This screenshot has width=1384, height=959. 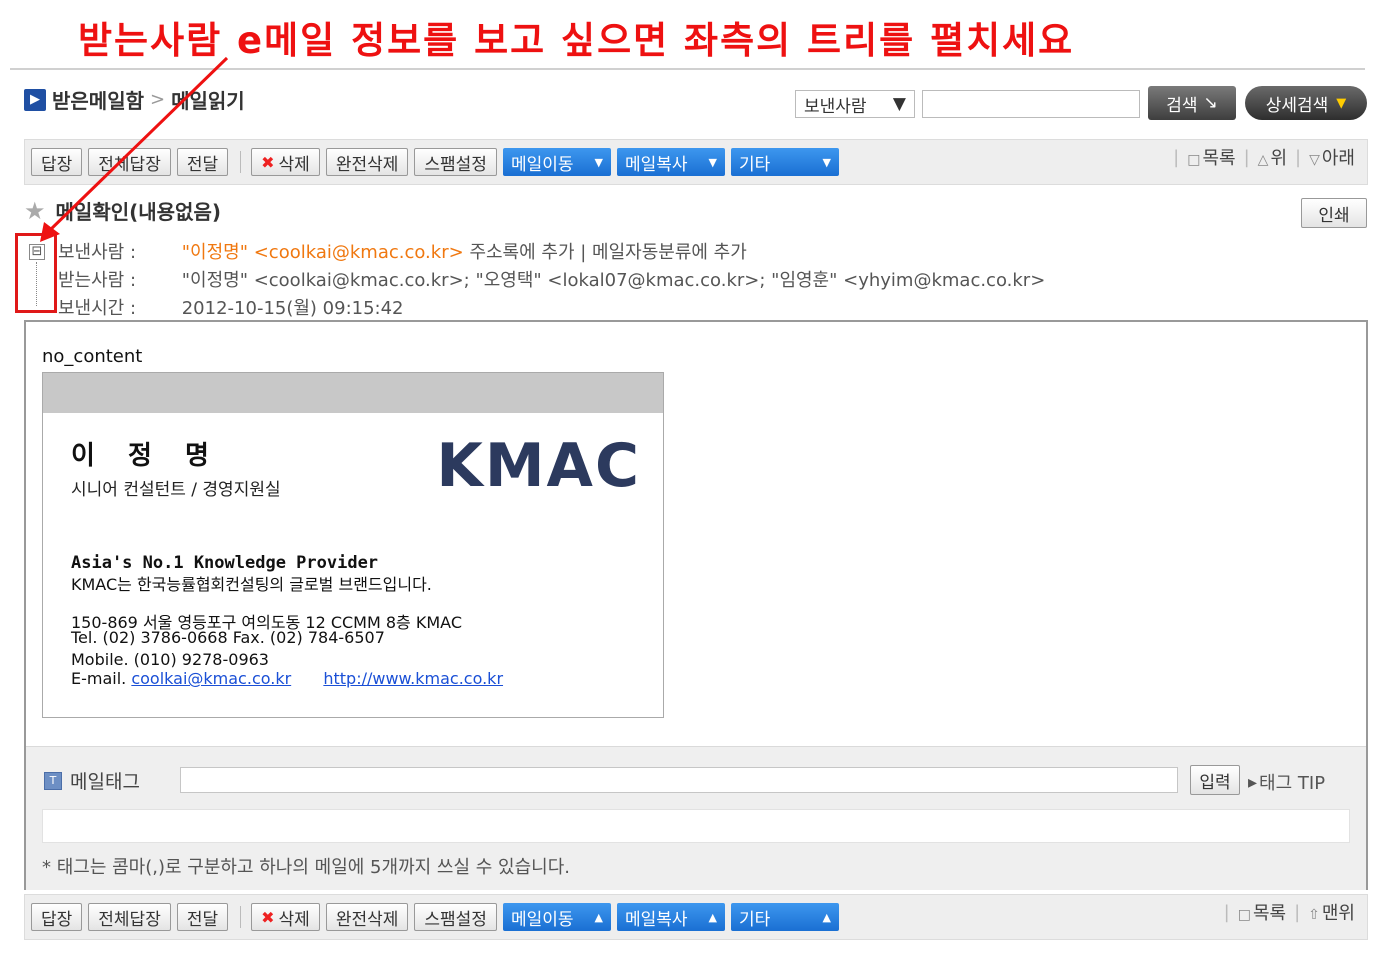 I want to click on copy-mail-dropdown: 메일복사 ▼, so click(x=670, y=162).